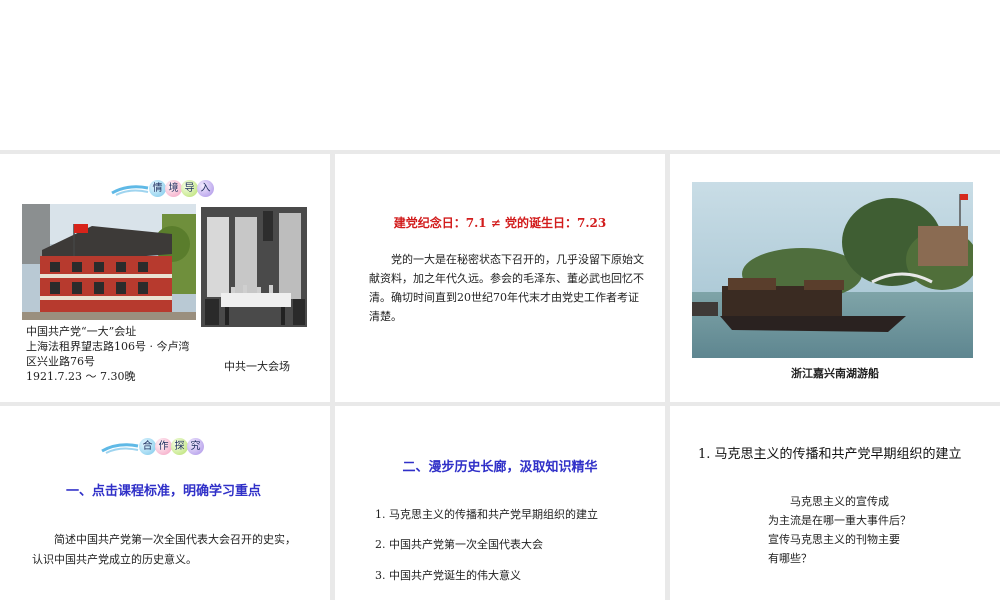 The width and height of the screenshot is (1000, 600). Describe the element at coordinates (205, 188) in the screenshot. I see `banner-char: 入` at that location.